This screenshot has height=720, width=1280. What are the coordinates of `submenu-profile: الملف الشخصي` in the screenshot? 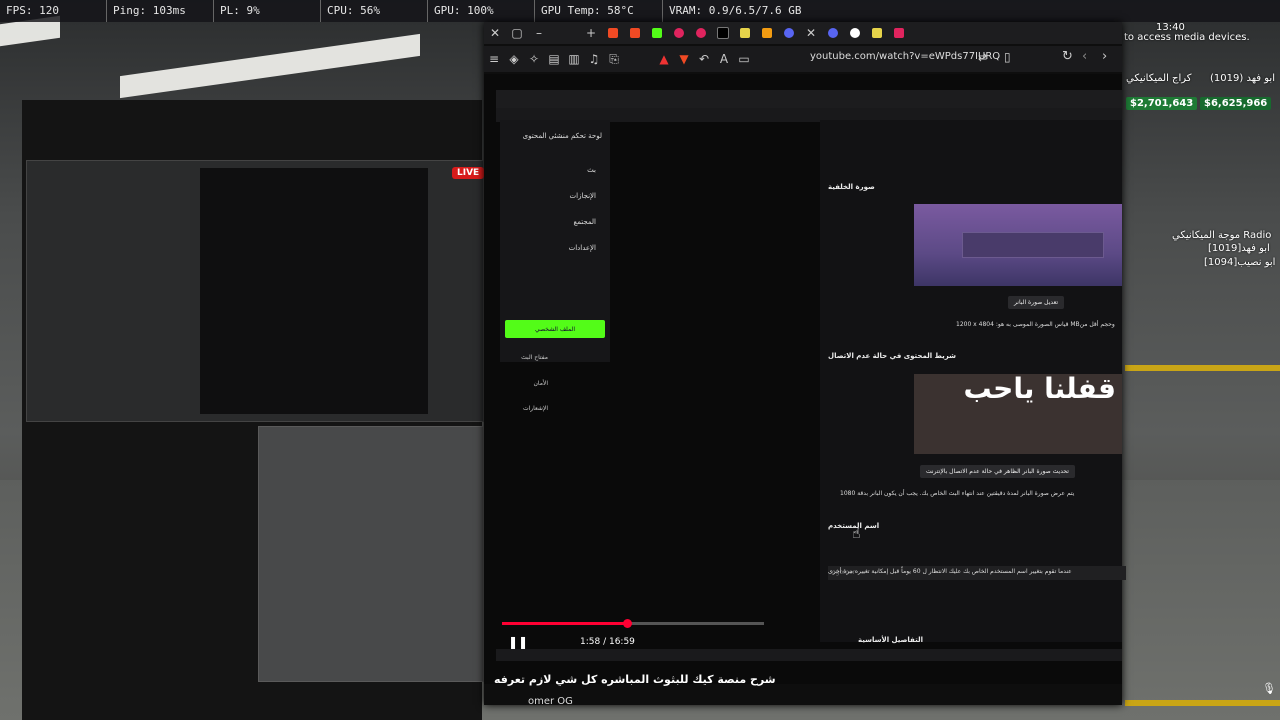 It's located at (555, 329).